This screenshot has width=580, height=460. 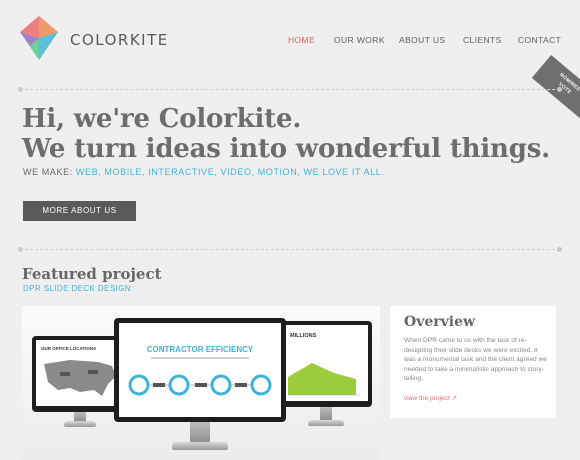 What do you see at coordinates (200, 358) in the screenshot?
I see `slide-center-subtitle-bar` at bounding box center [200, 358].